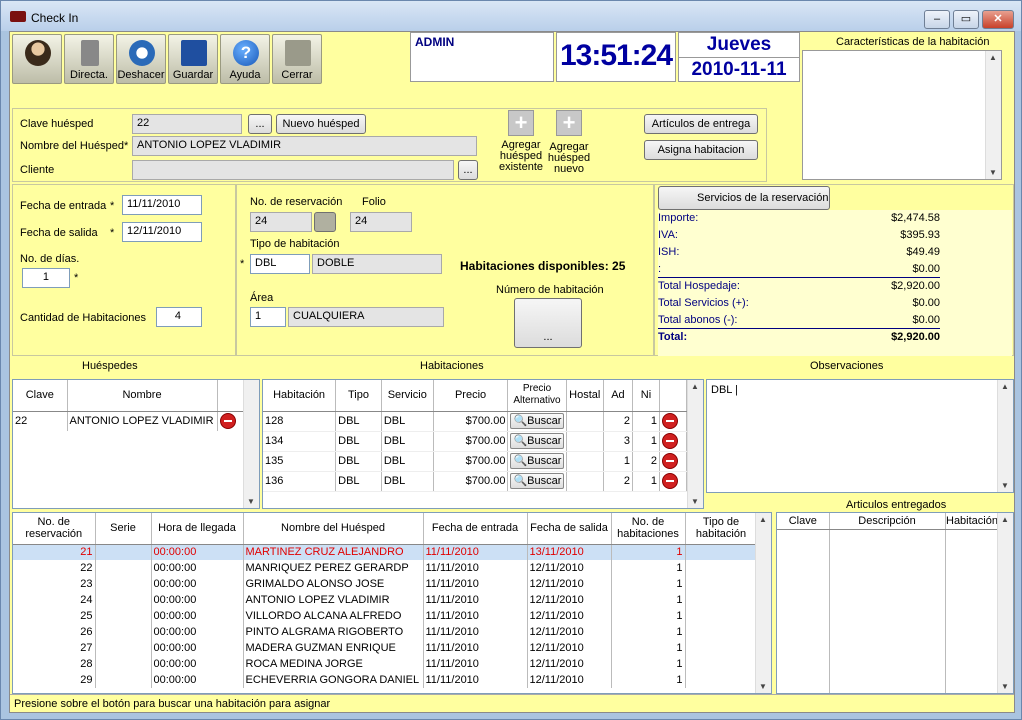 The height and width of the screenshot is (720, 1022). I want to click on column-header: Descripción, so click(887, 521).